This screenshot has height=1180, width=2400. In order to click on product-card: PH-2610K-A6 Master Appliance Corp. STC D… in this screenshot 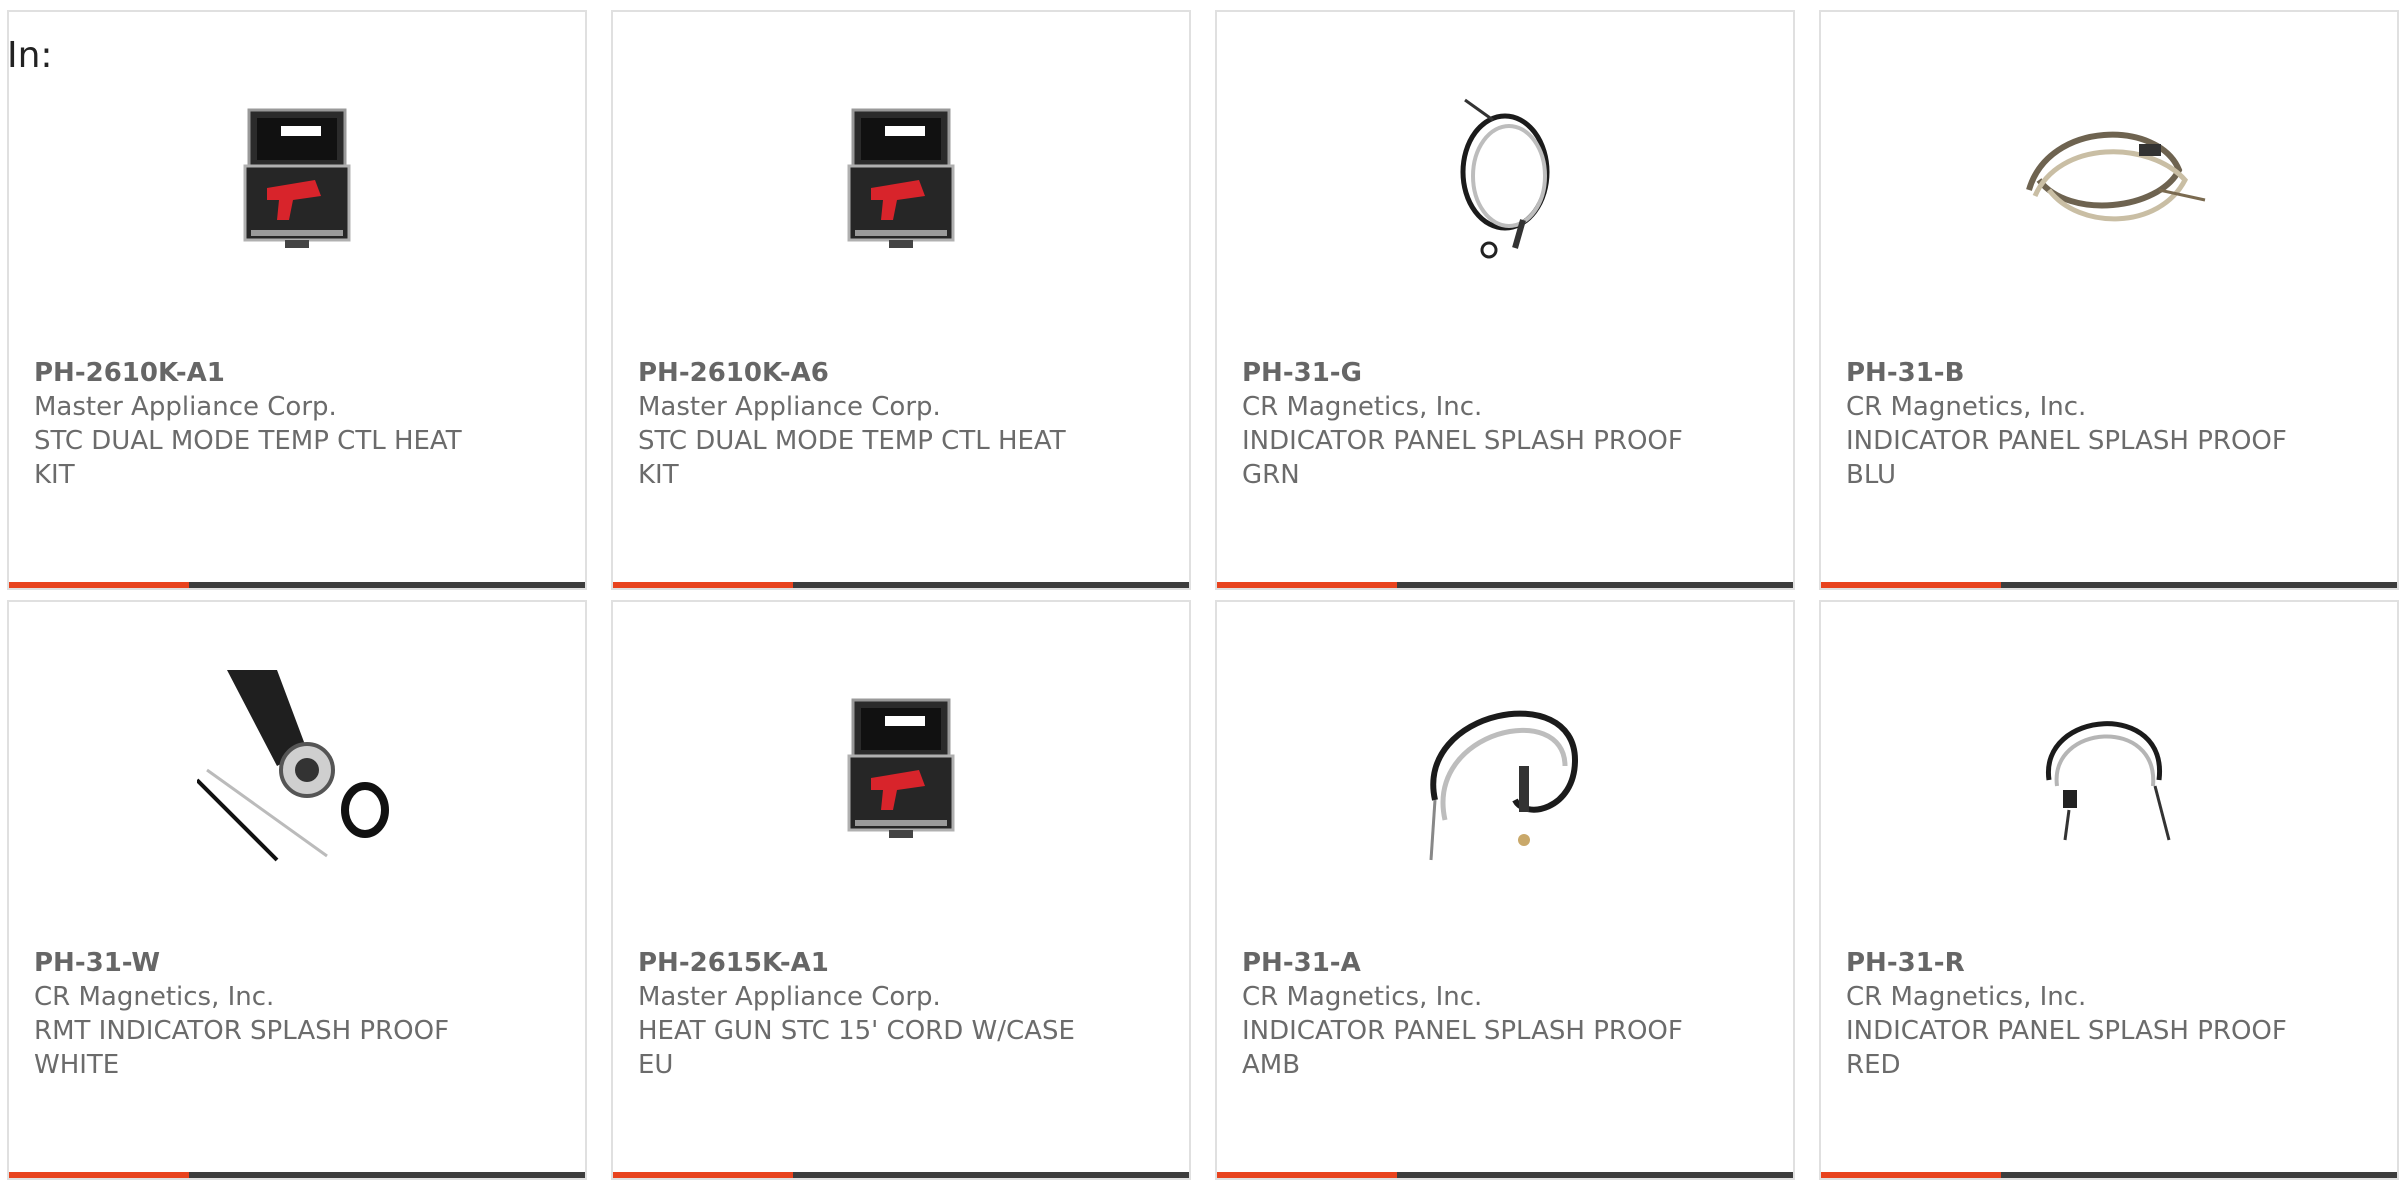, I will do `click(901, 300)`.